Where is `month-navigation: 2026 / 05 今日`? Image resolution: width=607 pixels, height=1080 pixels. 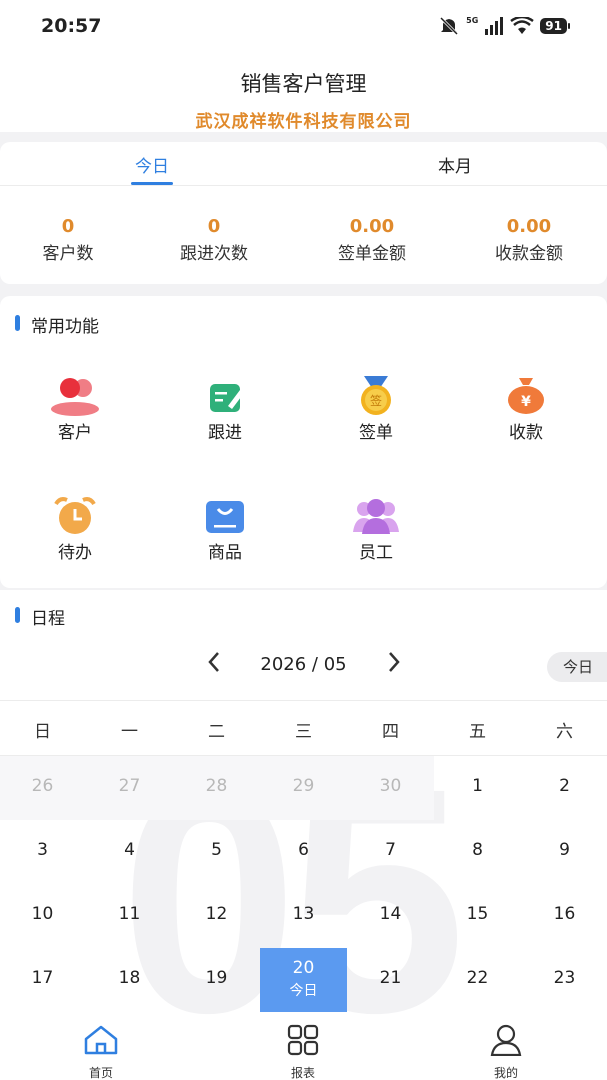
month-navigation: 2026 / 05 今日 is located at coordinates (303, 668).